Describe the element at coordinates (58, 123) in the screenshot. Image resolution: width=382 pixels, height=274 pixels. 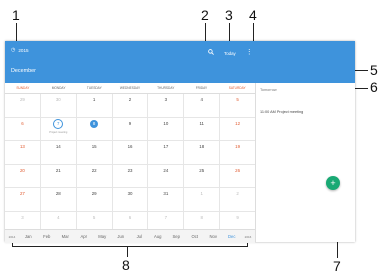
I see `today-marker: 7` at that location.